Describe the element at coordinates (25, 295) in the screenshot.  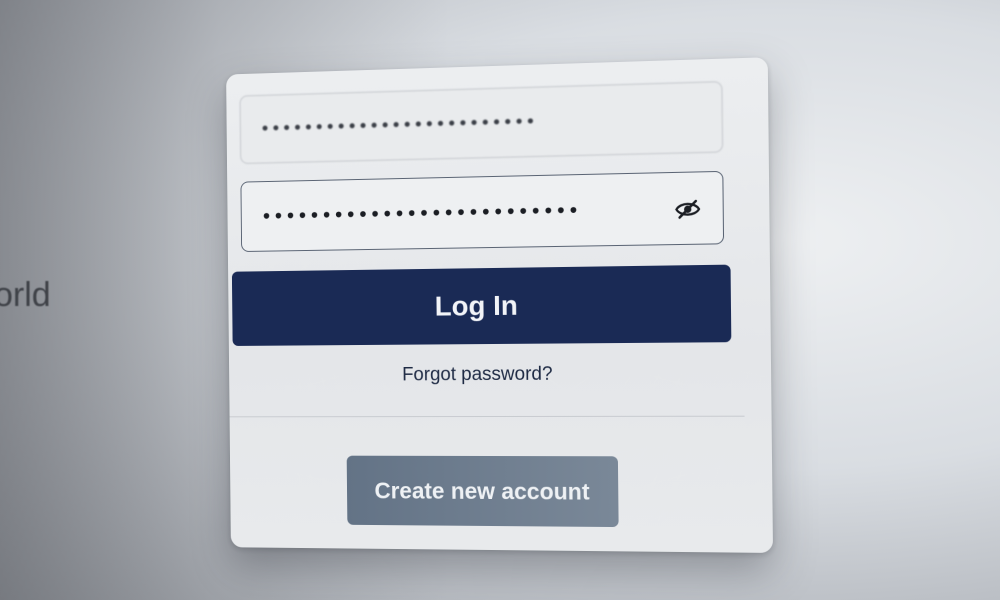
I see `background-text: orld` at that location.